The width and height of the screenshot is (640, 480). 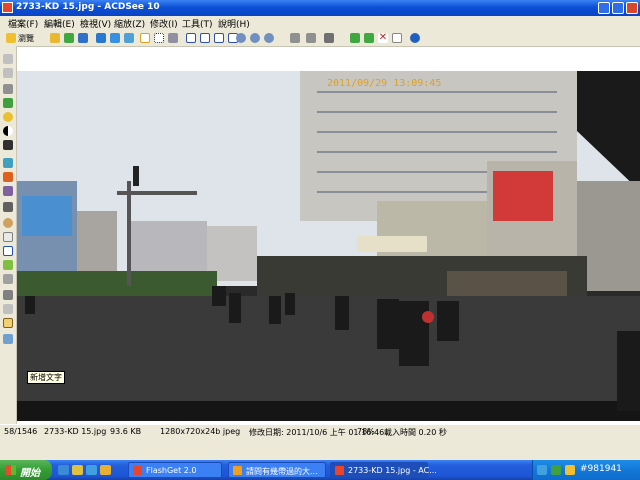 I want to click on status-filename: 2733-KD 15.jpg, so click(x=75, y=431).